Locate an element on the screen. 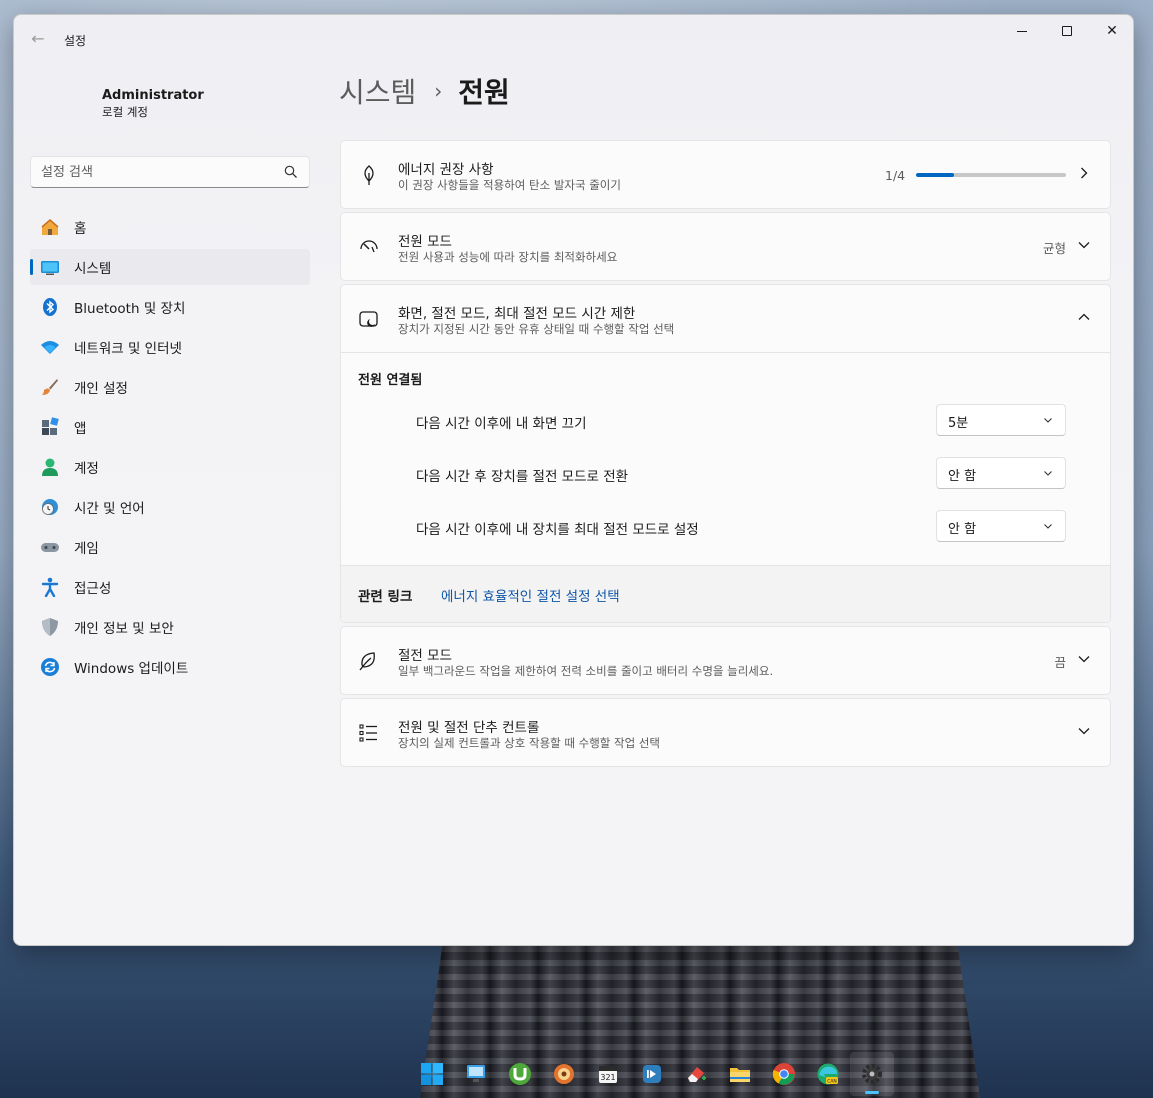 This screenshot has width=1153, height=1098. screen-sleep-icon is located at coordinates (368, 319).